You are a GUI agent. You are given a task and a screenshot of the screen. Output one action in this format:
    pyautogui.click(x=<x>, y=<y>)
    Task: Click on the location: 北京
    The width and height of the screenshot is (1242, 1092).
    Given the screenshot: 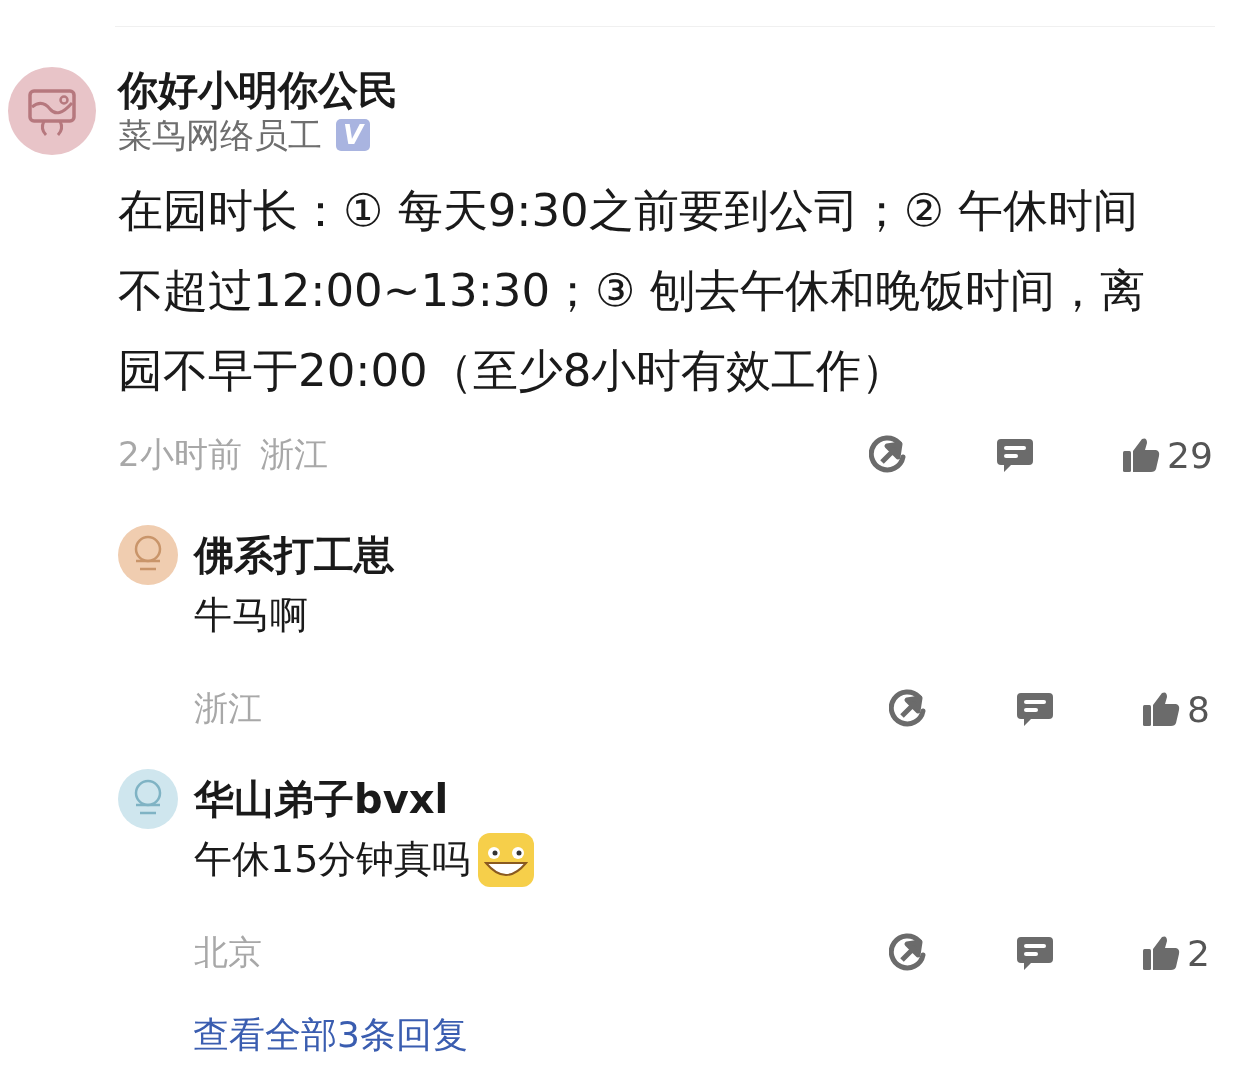 What is the action you would take?
    pyautogui.click(x=228, y=952)
    